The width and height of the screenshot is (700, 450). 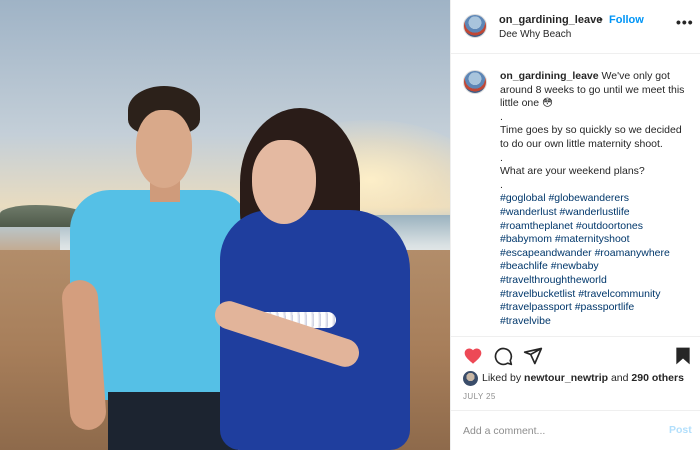 What do you see at coordinates (558, 431) in the screenshot?
I see `comment-input` at bounding box center [558, 431].